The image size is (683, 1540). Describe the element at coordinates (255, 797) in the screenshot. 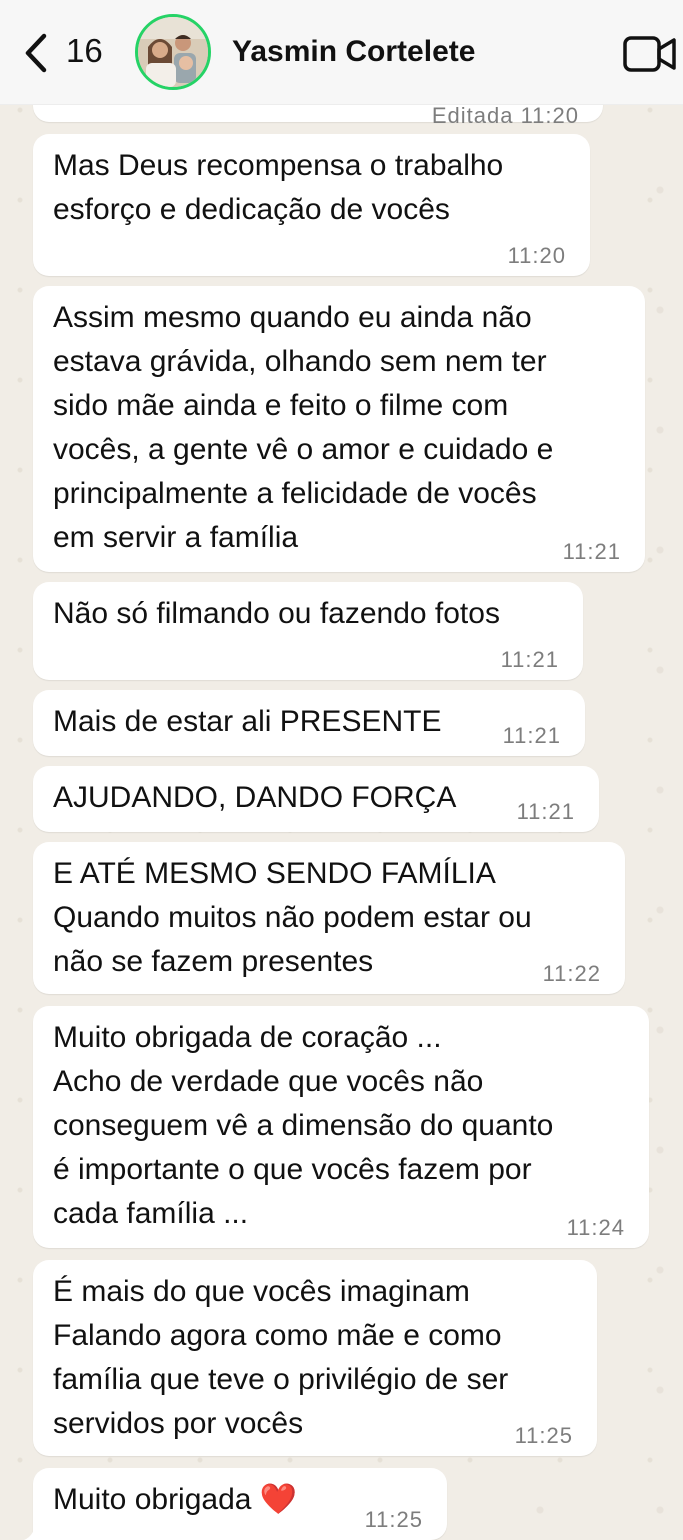

I see `message-text: AJUDANDO, DANDO FORÇA` at that location.